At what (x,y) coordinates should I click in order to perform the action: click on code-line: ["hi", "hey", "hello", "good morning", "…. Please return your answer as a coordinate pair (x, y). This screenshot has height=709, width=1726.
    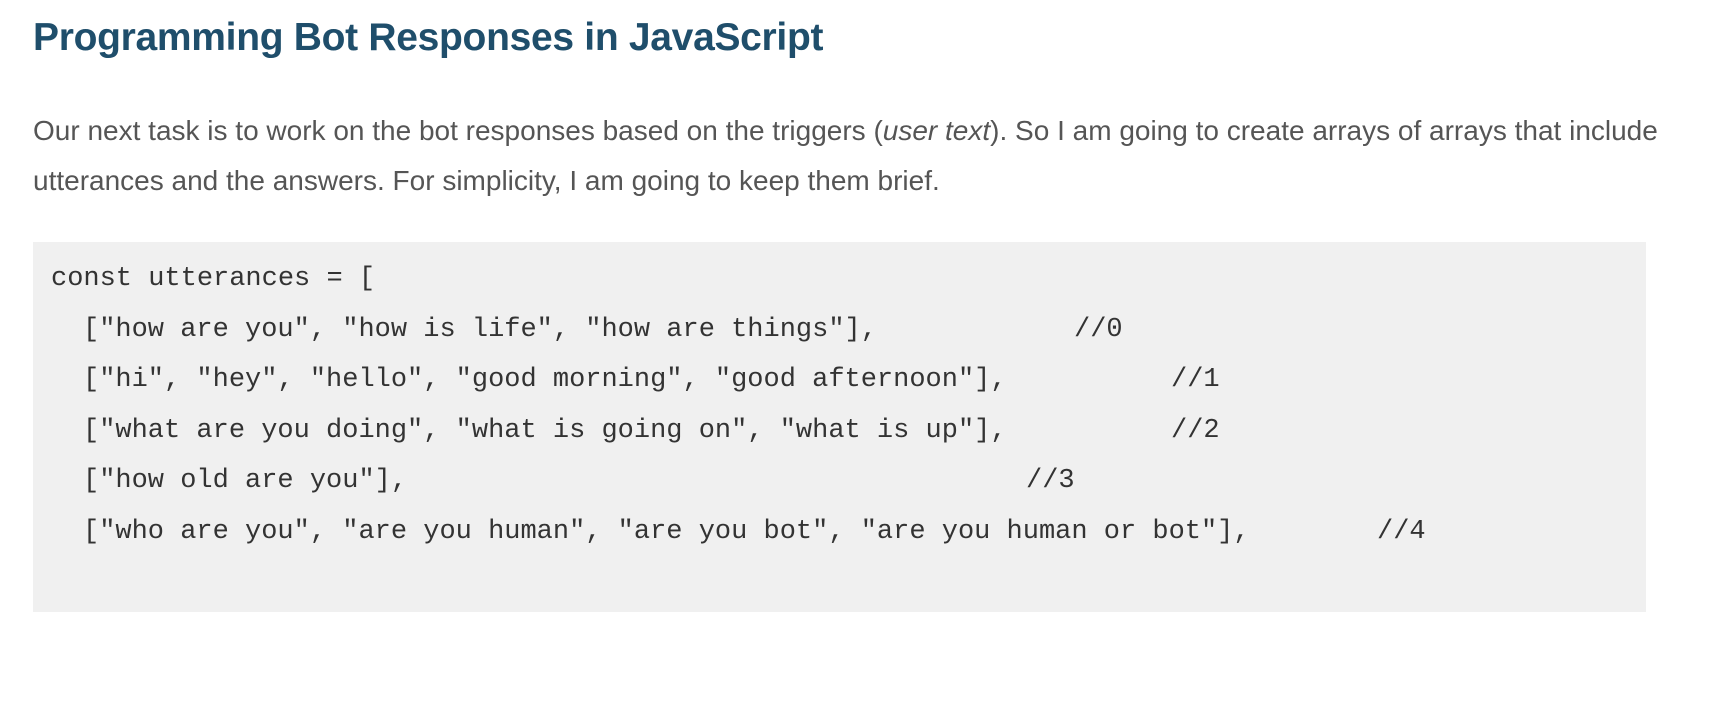
    Looking at the image, I should click on (848, 380).